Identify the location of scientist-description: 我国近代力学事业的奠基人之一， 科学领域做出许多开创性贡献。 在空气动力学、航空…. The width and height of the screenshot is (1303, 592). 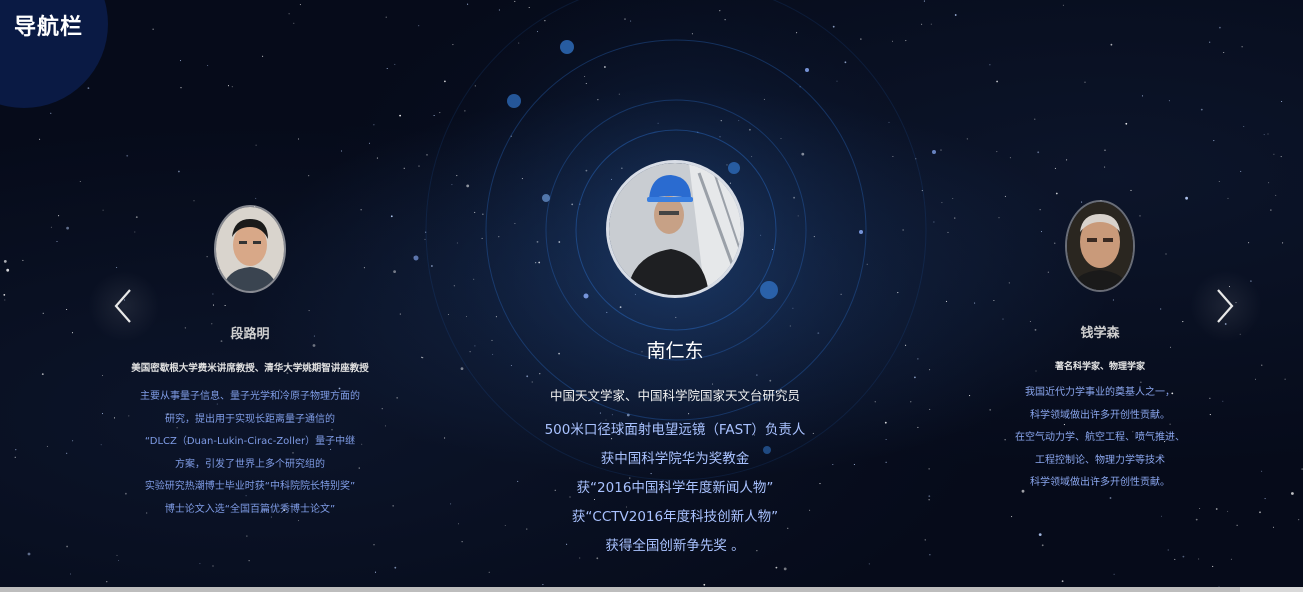
(1100, 438).